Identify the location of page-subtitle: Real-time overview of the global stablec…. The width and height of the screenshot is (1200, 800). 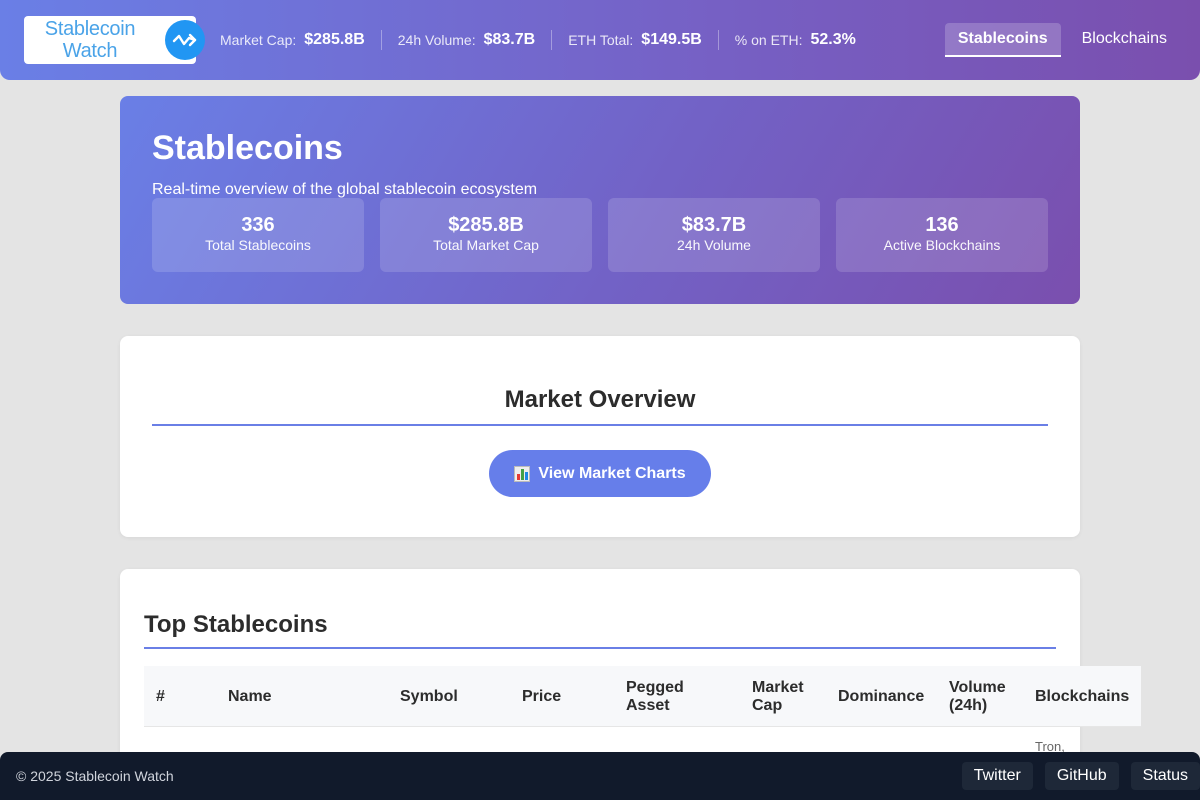
(345, 189).